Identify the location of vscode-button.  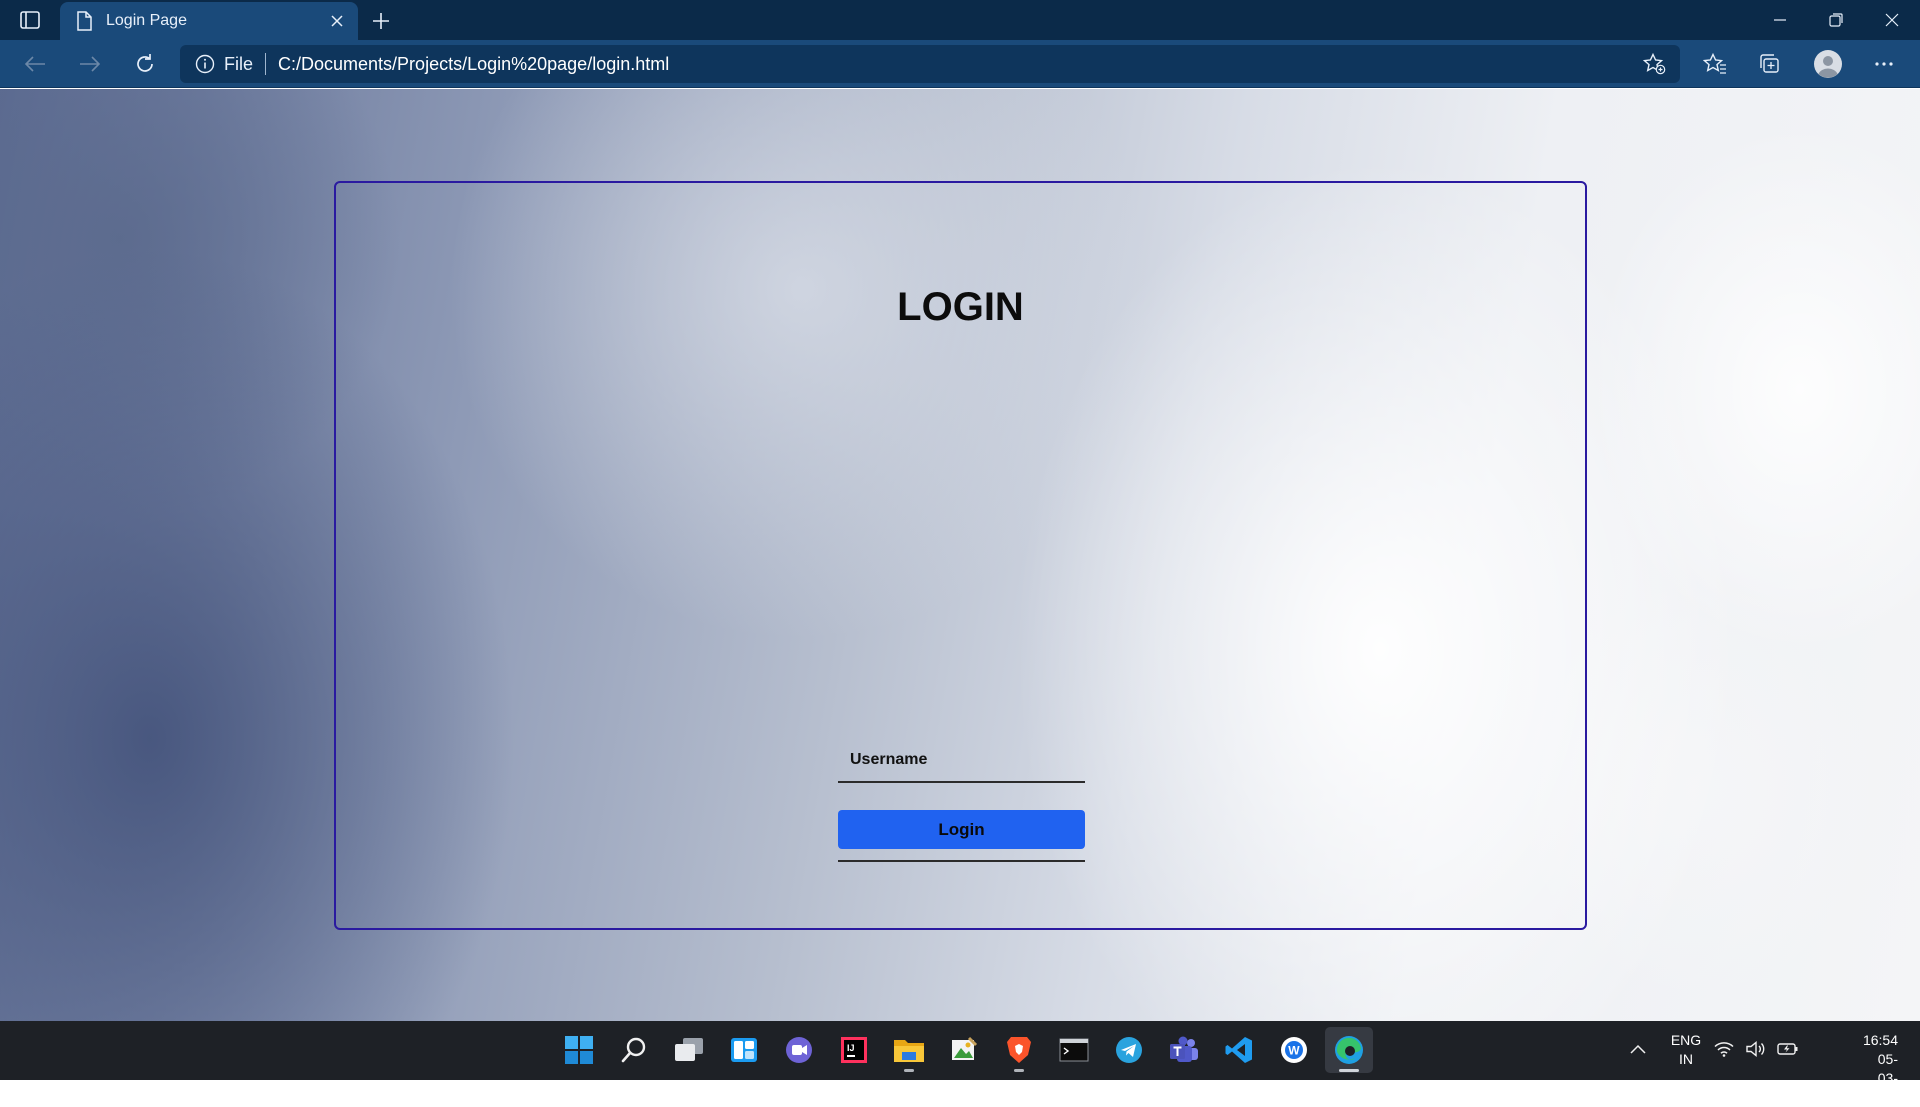
(1239, 1050).